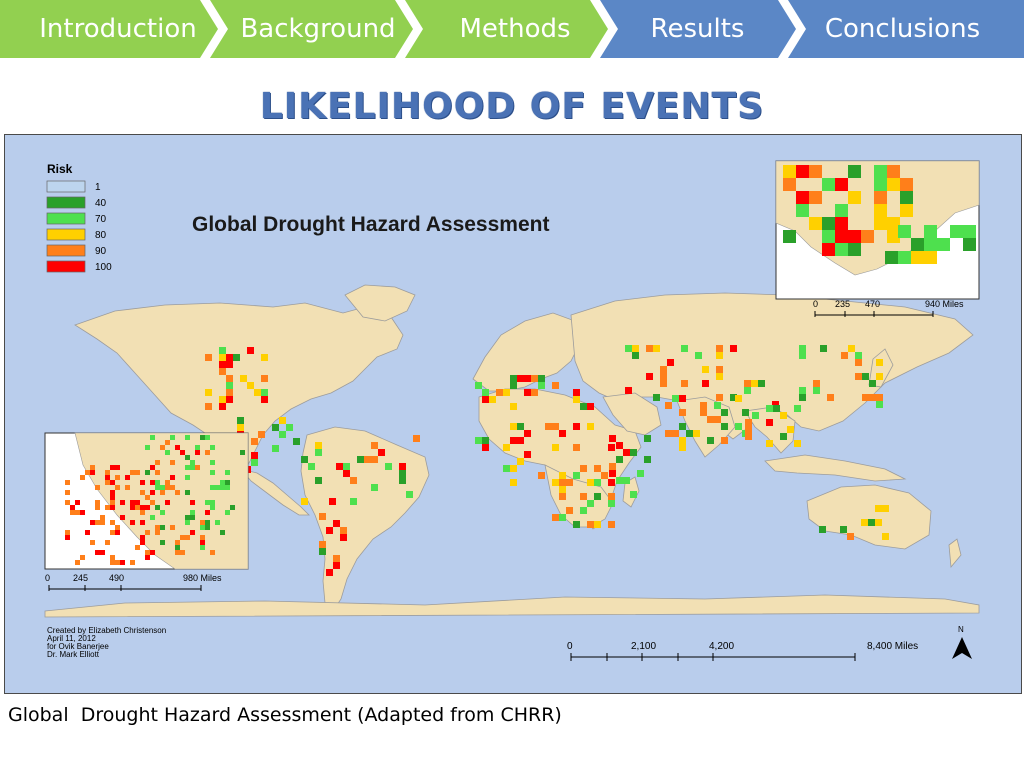 This screenshot has width=1024, height=768. What do you see at coordinates (955, 553) in the screenshot?
I see `new-zealand-land` at bounding box center [955, 553].